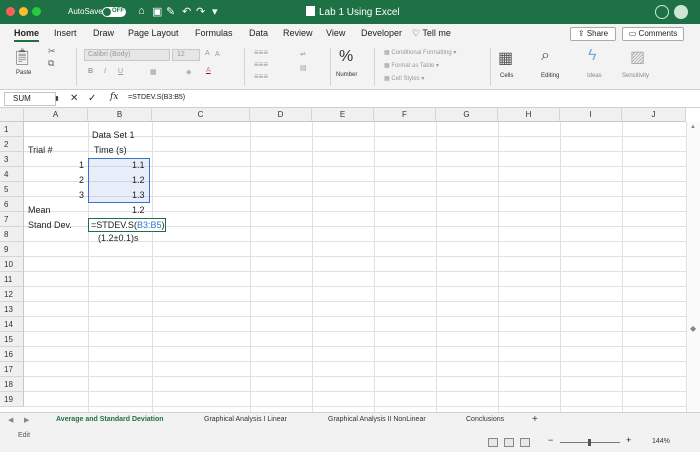 This screenshot has width=700, height=452. Describe the element at coordinates (153, 33) in the screenshot. I see `tab-page-layout: Page Layout` at that location.